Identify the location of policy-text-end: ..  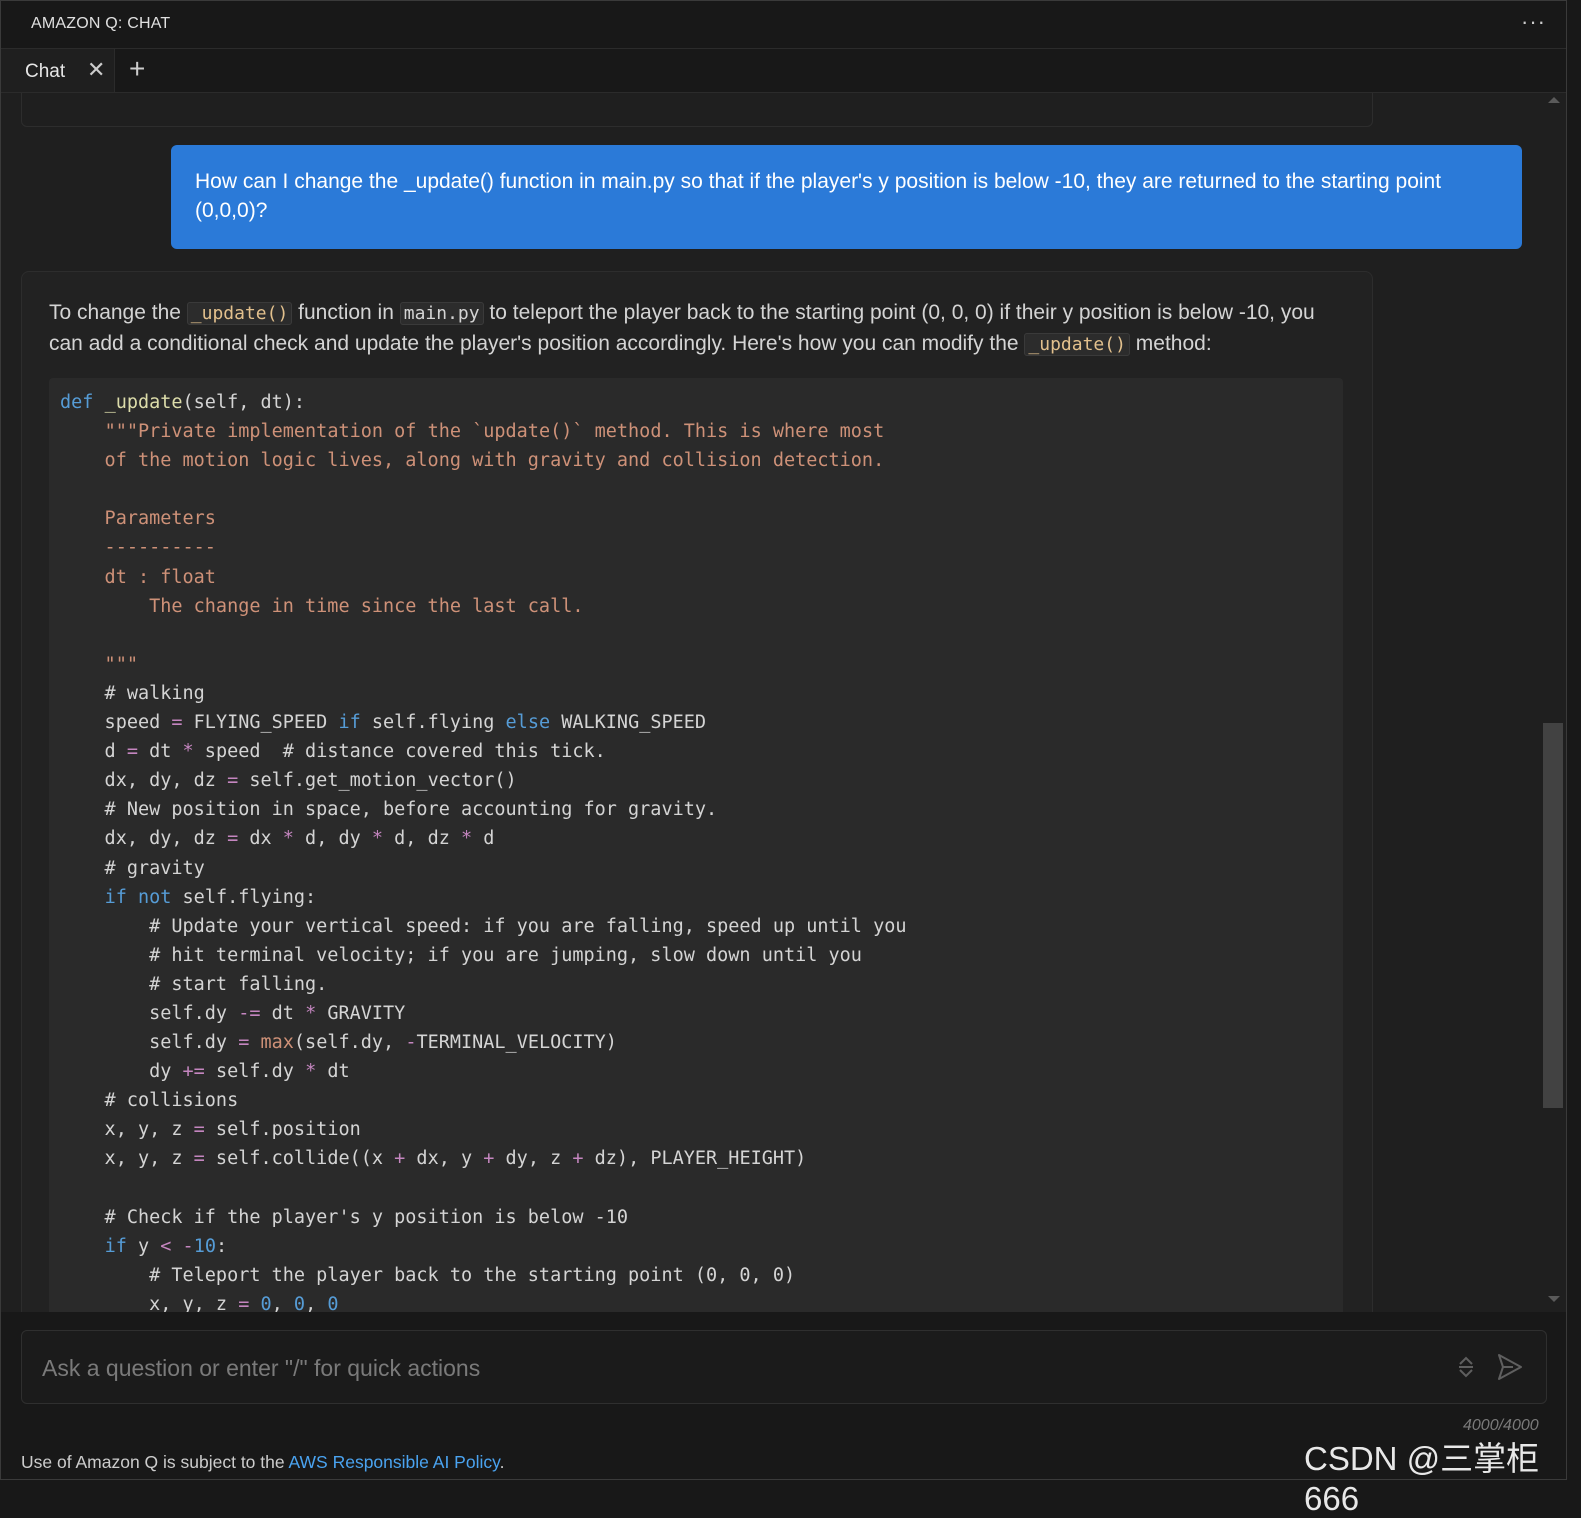
(502, 1462).